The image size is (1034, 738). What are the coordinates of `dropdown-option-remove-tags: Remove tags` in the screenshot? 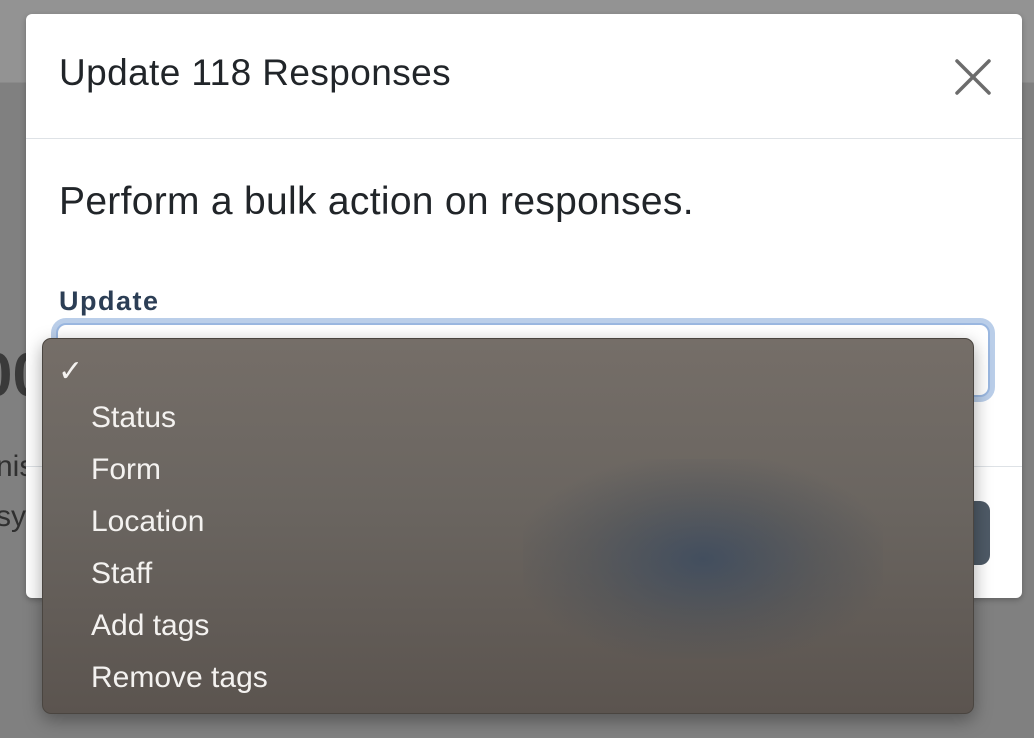 It's located at (508, 678).